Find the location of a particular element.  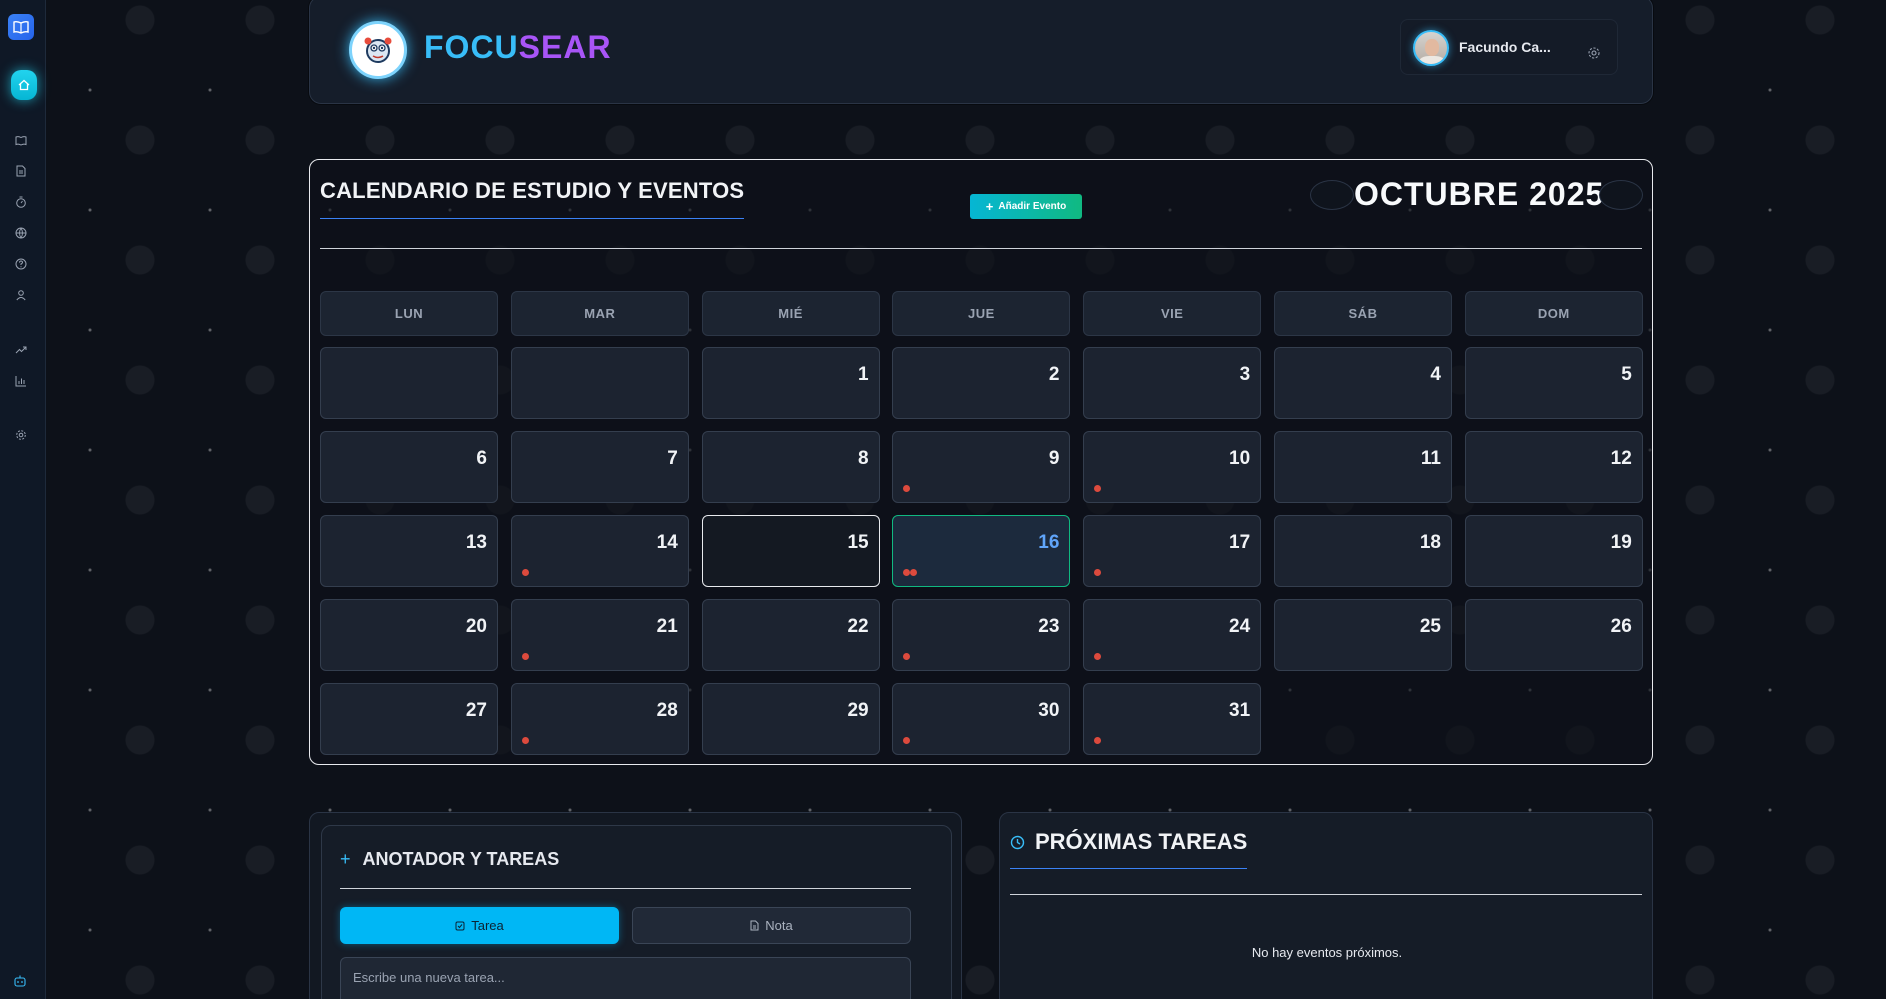

day-cell: 17 is located at coordinates (1172, 551).